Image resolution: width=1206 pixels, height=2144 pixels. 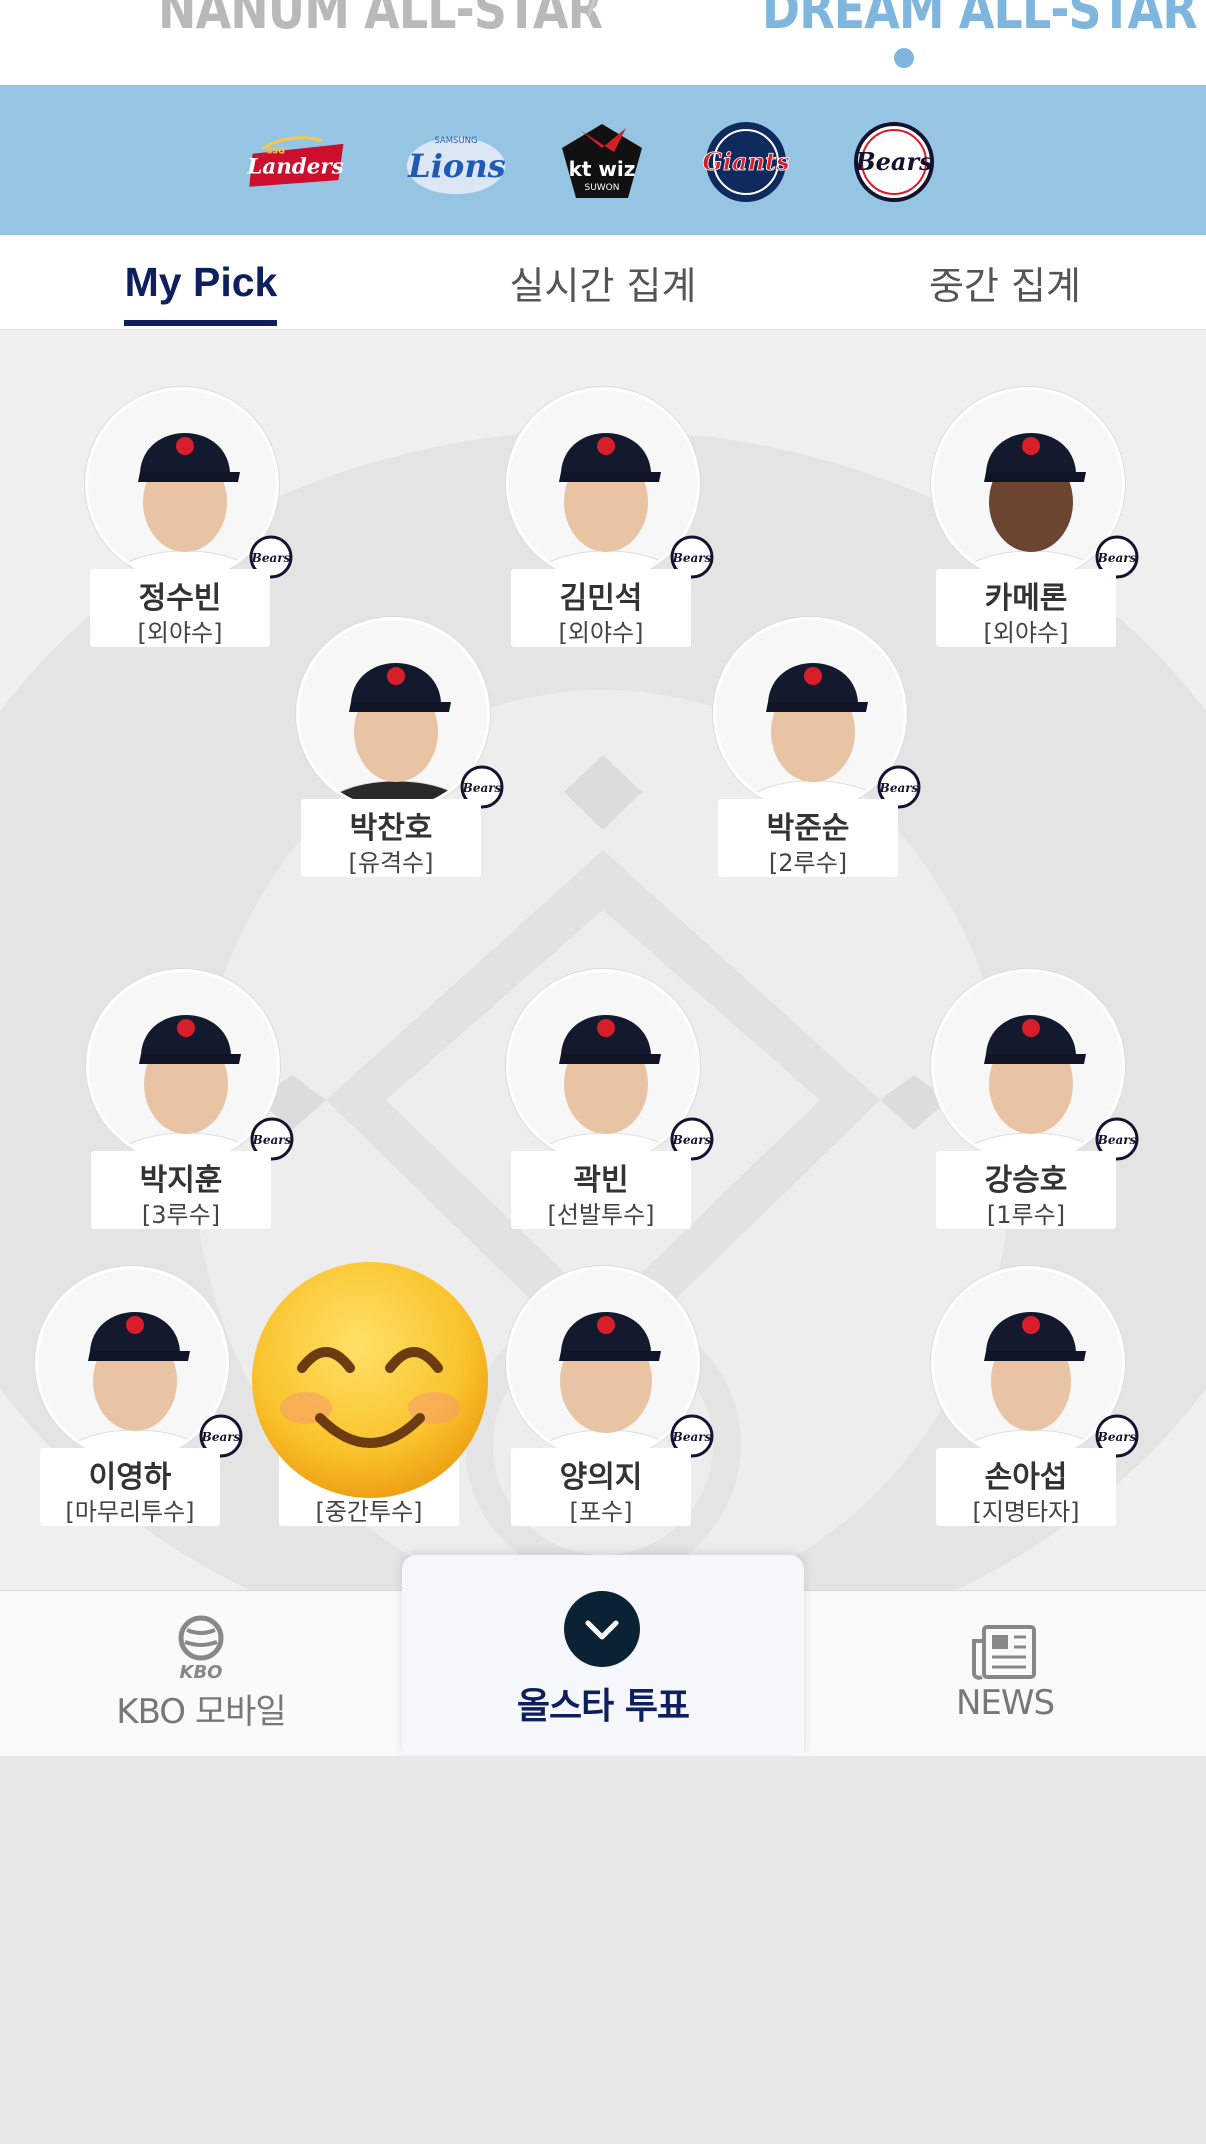 What do you see at coordinates (808, 828) in the screenshot?
I see `player-name: 박준순` at bounding box center [808, 828].